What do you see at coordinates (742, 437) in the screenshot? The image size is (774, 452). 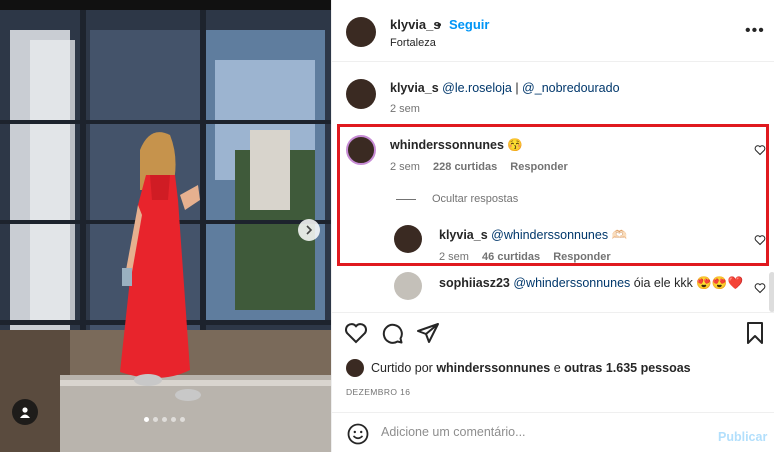 I see `publish-button: Publicar` at bounding box center [742, 437].